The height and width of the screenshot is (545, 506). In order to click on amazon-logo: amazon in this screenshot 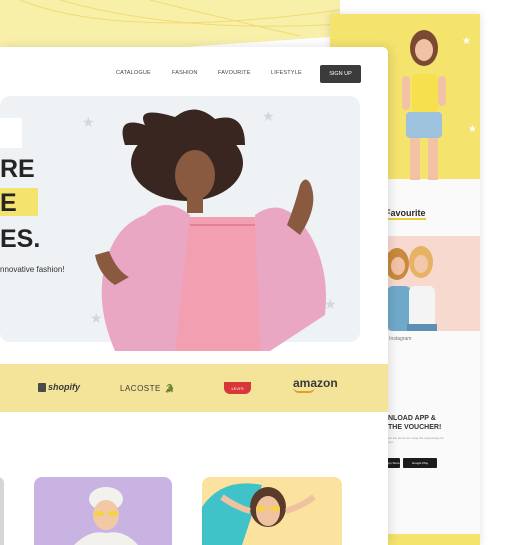, I will do `click(315, 384)`.